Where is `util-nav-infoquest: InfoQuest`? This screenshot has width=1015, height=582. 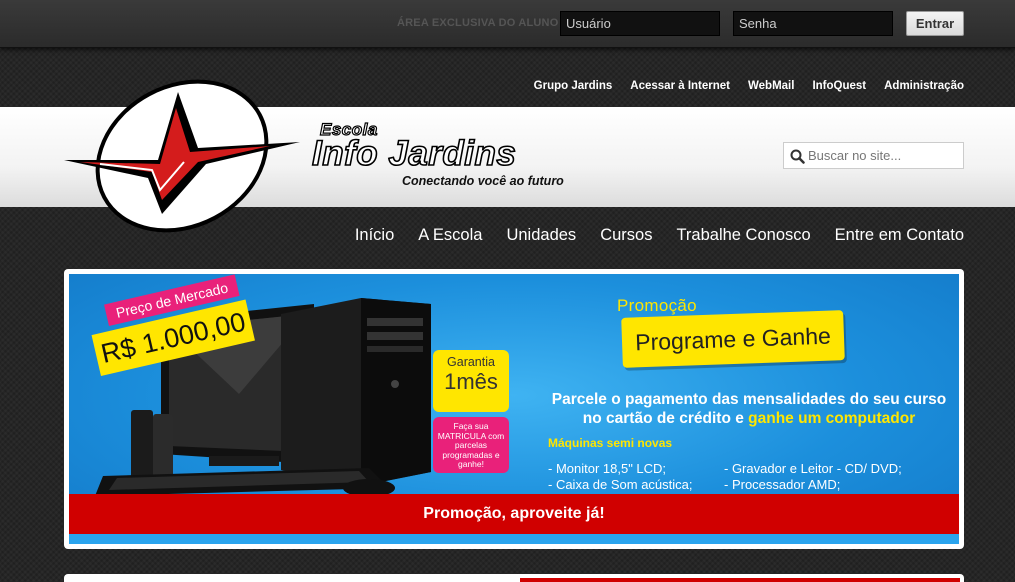 util-nav-infoquest: InfoQuest is located at coordinates (839, 86).